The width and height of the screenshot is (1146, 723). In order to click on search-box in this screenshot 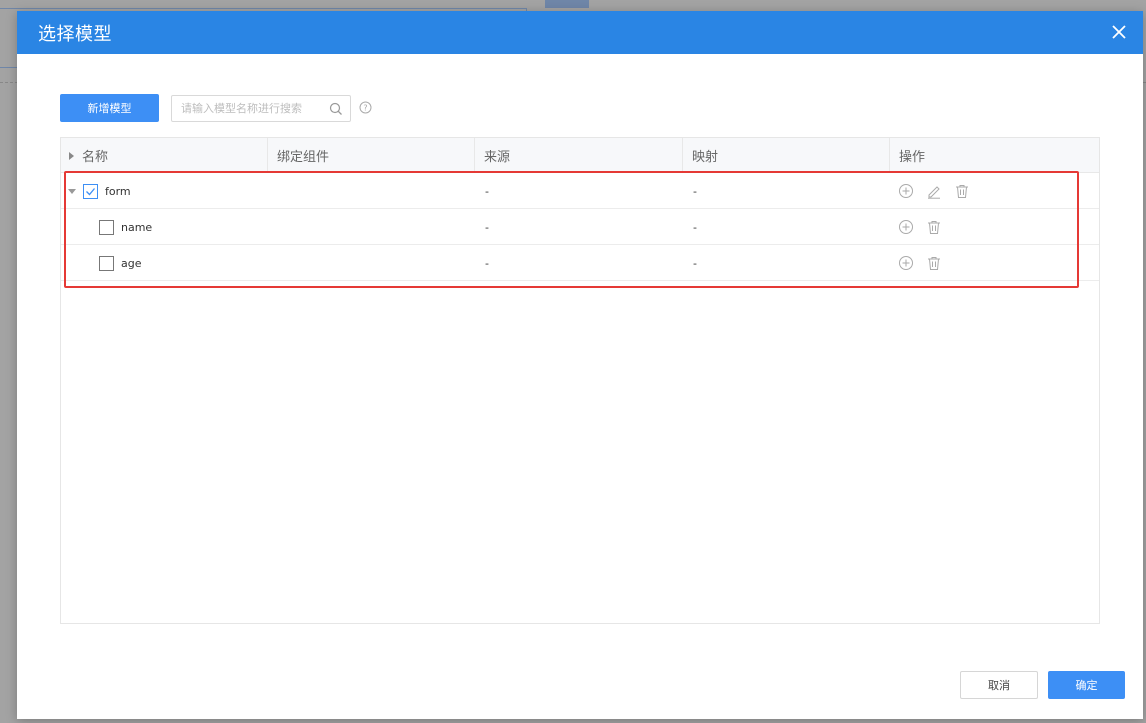, I will do `click(261, 108)`.